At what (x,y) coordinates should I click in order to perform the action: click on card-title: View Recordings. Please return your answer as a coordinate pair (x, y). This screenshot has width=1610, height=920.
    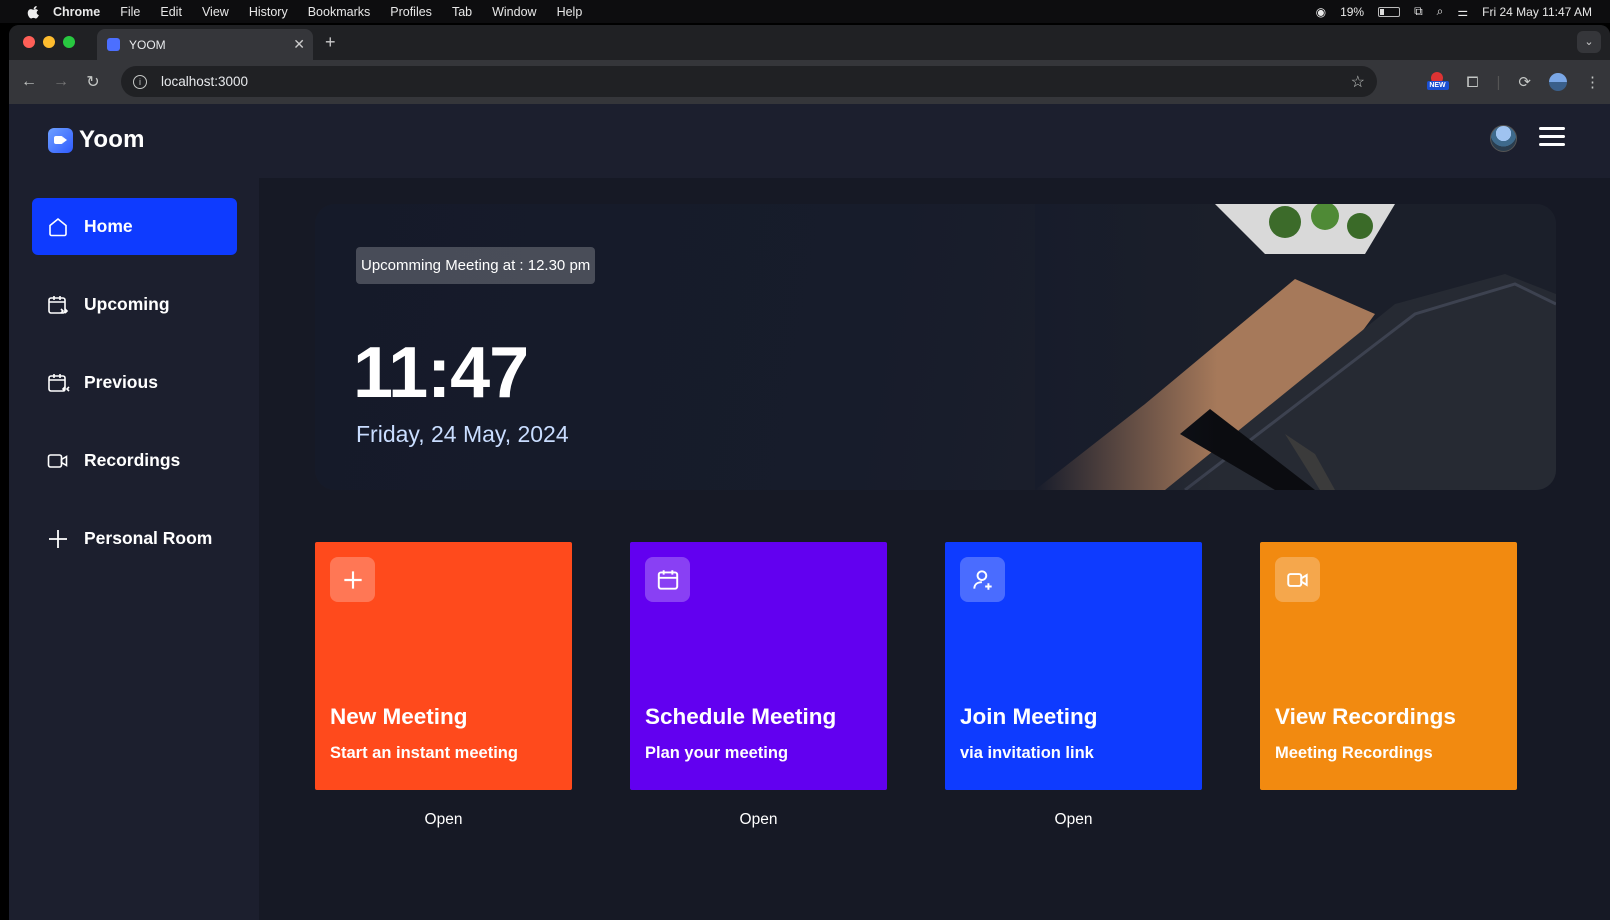
    Looking at the image, I should click on (1365, 716).